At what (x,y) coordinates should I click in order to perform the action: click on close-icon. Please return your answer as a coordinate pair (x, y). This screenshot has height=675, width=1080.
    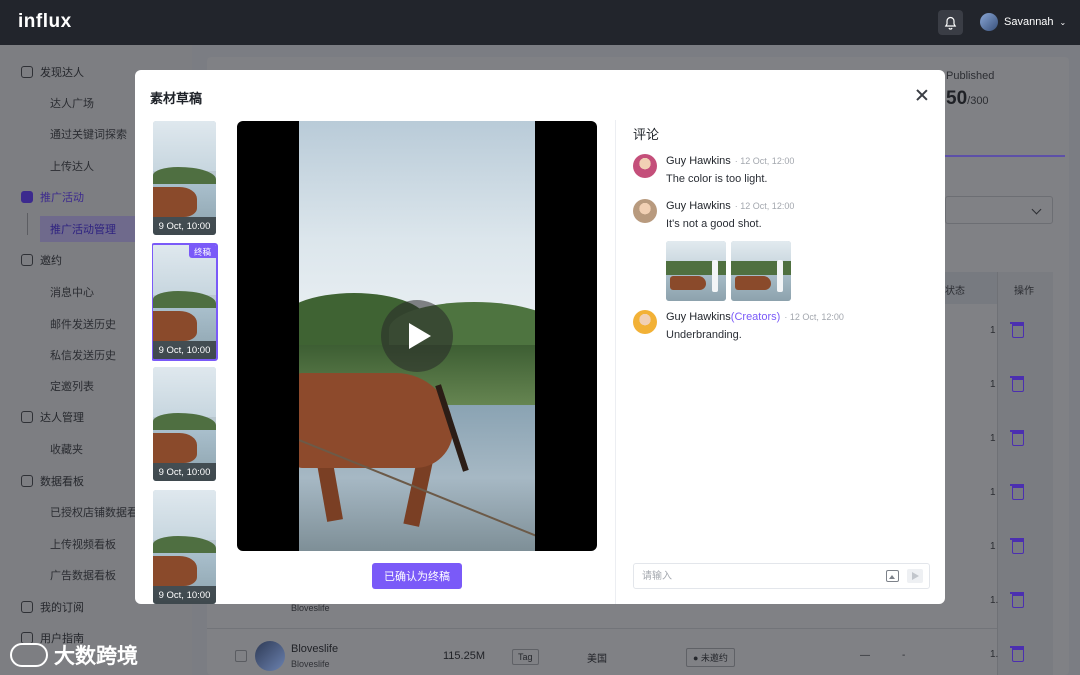
    Looking at the image, I should click on (922, 95).